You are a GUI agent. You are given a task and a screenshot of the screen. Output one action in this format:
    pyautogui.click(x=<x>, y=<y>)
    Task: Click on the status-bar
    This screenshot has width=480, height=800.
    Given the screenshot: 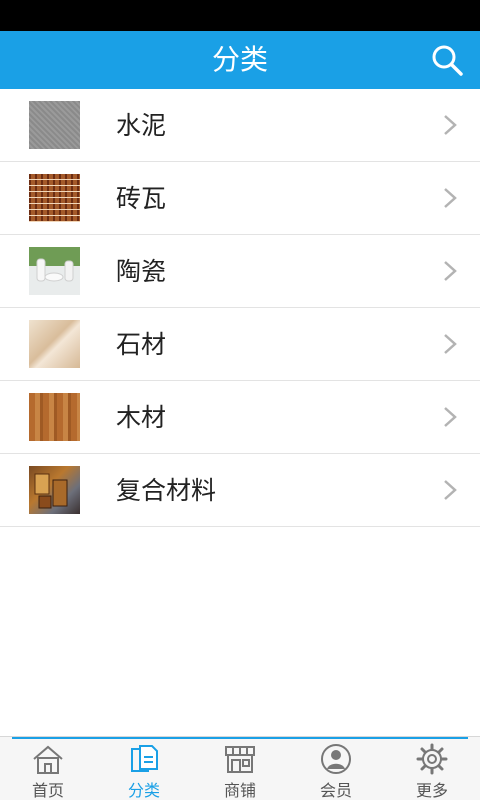 What is the action you would take?
    pyautogui.click(x=240, y=15)
    